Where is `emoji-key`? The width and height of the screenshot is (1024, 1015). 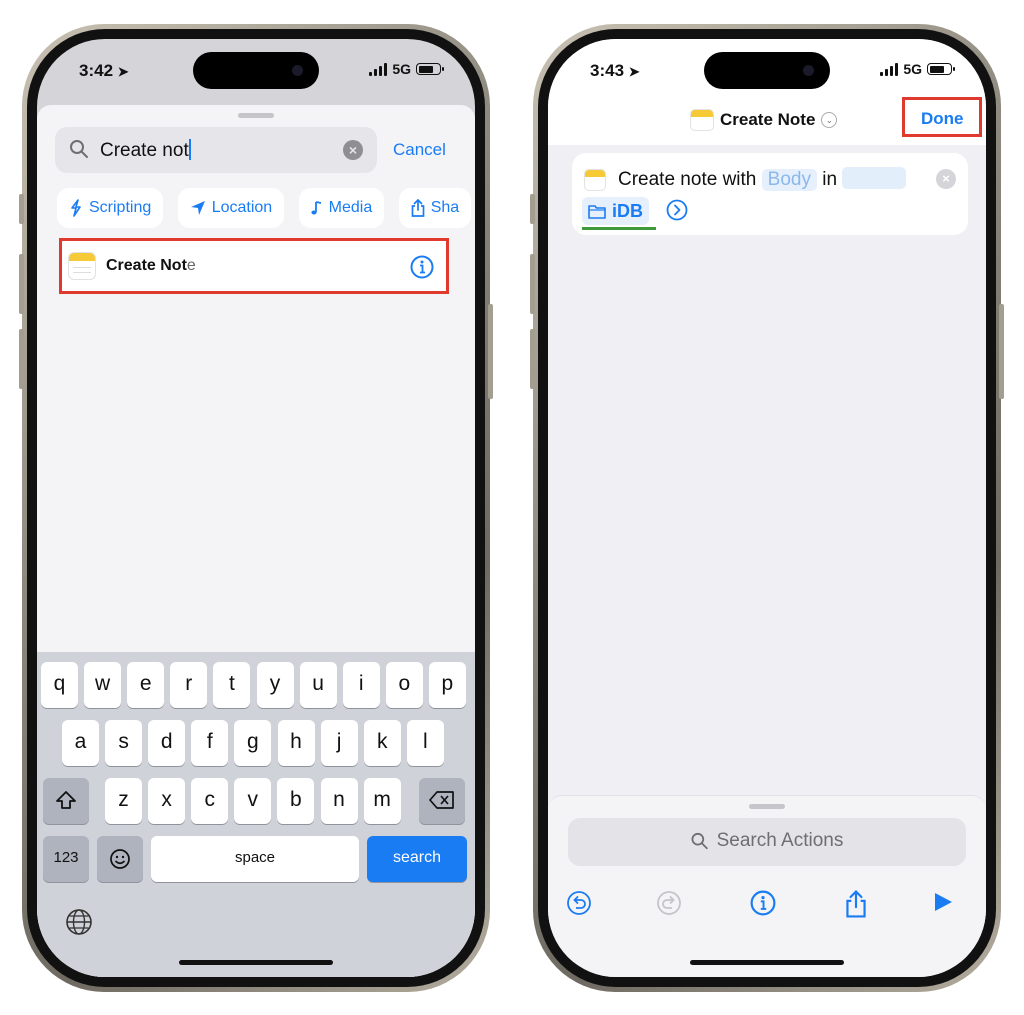 emoji-key is located at coordinates (120, 859).